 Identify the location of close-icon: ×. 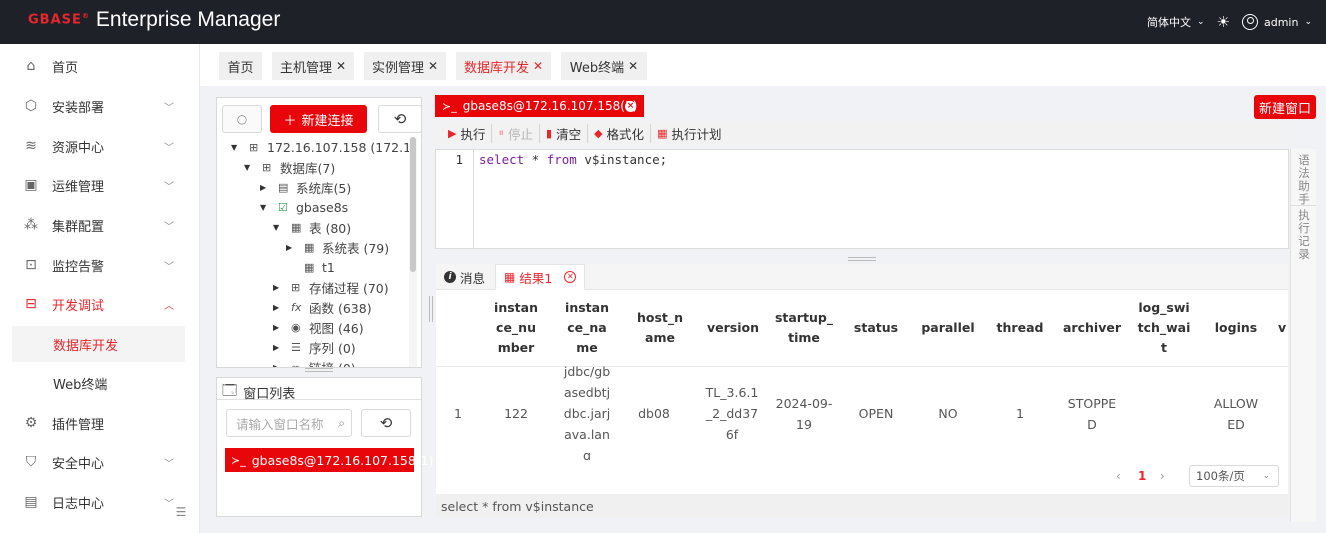
(630, 106).